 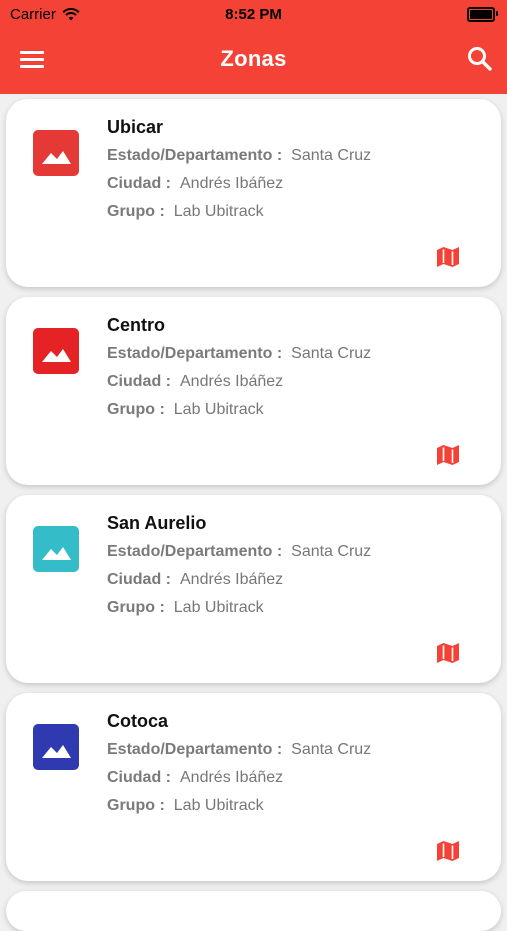 I want to click on zone-name: Ubicar, so click(x=135, y=127).